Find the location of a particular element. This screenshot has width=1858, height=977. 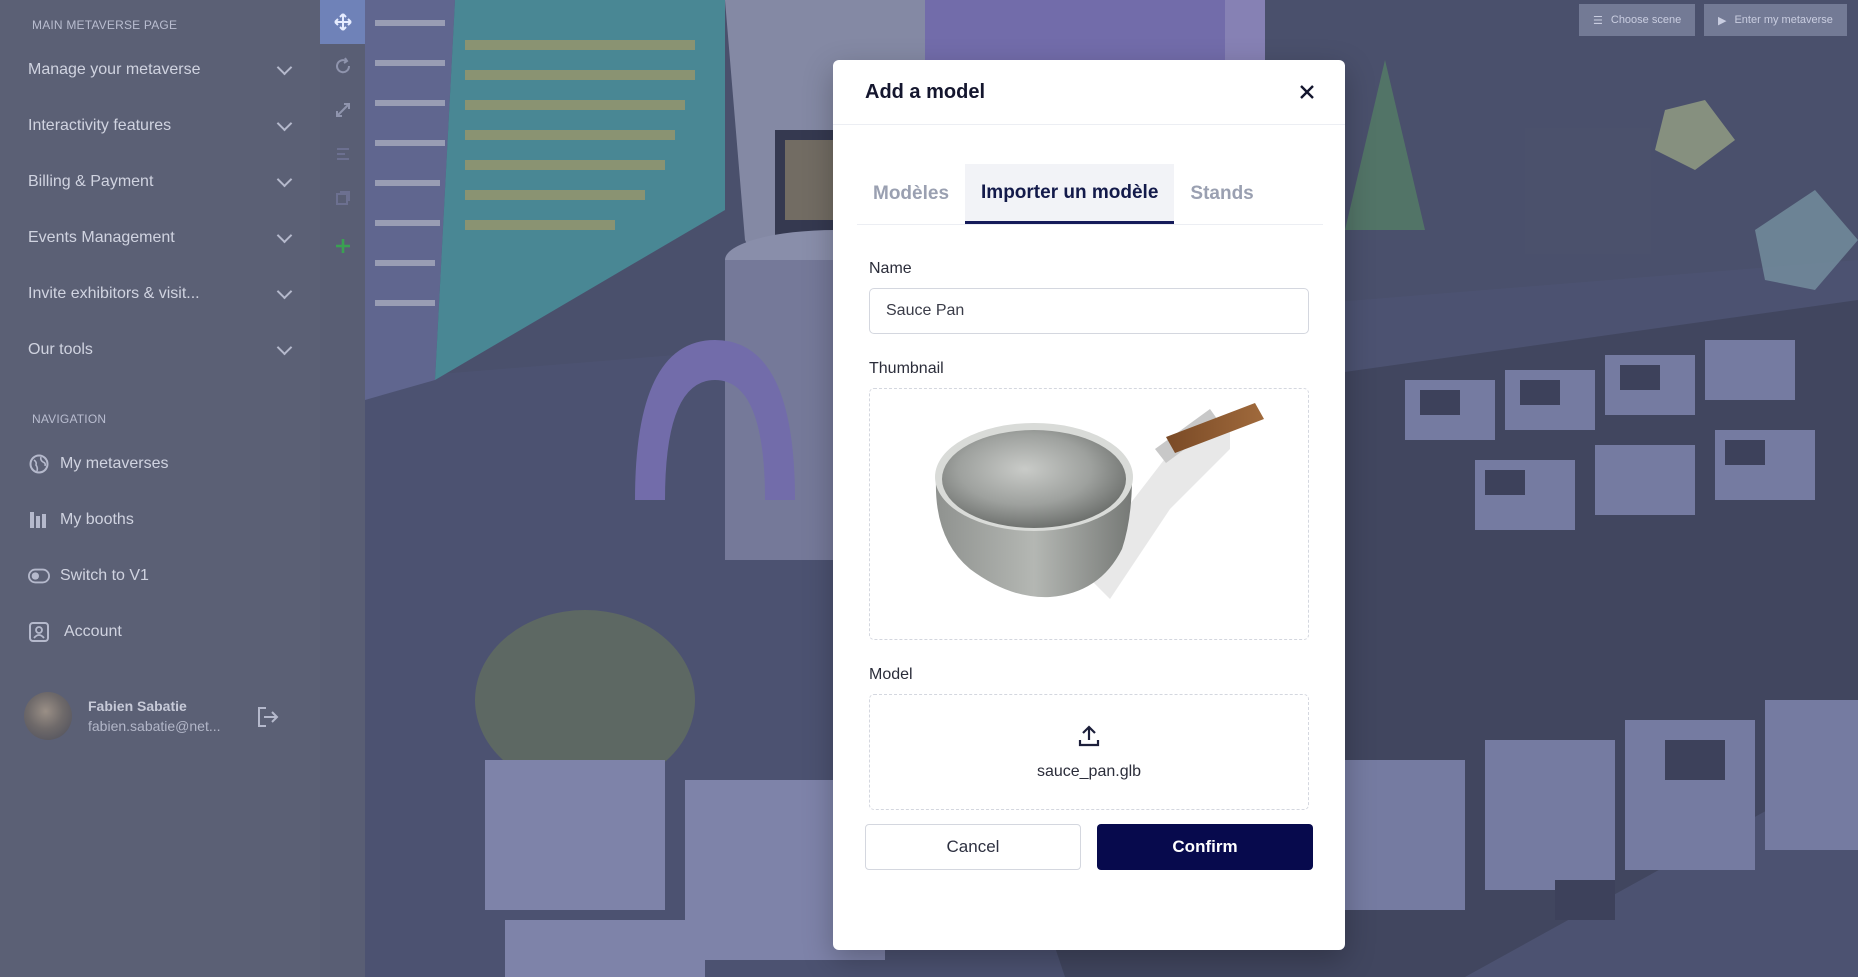

close-icon is located at coordinates (1307, 92).